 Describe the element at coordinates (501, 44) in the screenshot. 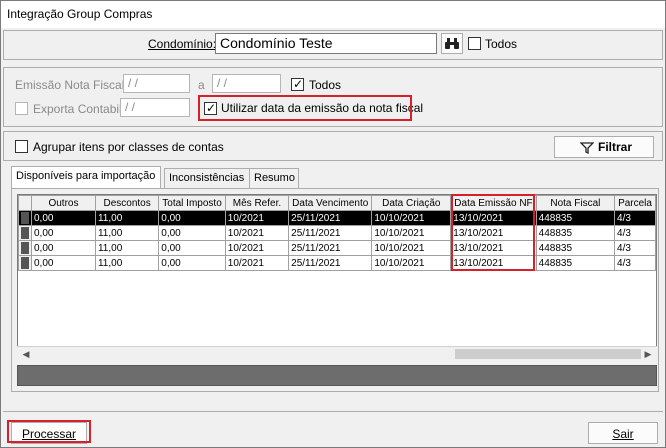

I see `condominio-todos-label: Todos` at that location.